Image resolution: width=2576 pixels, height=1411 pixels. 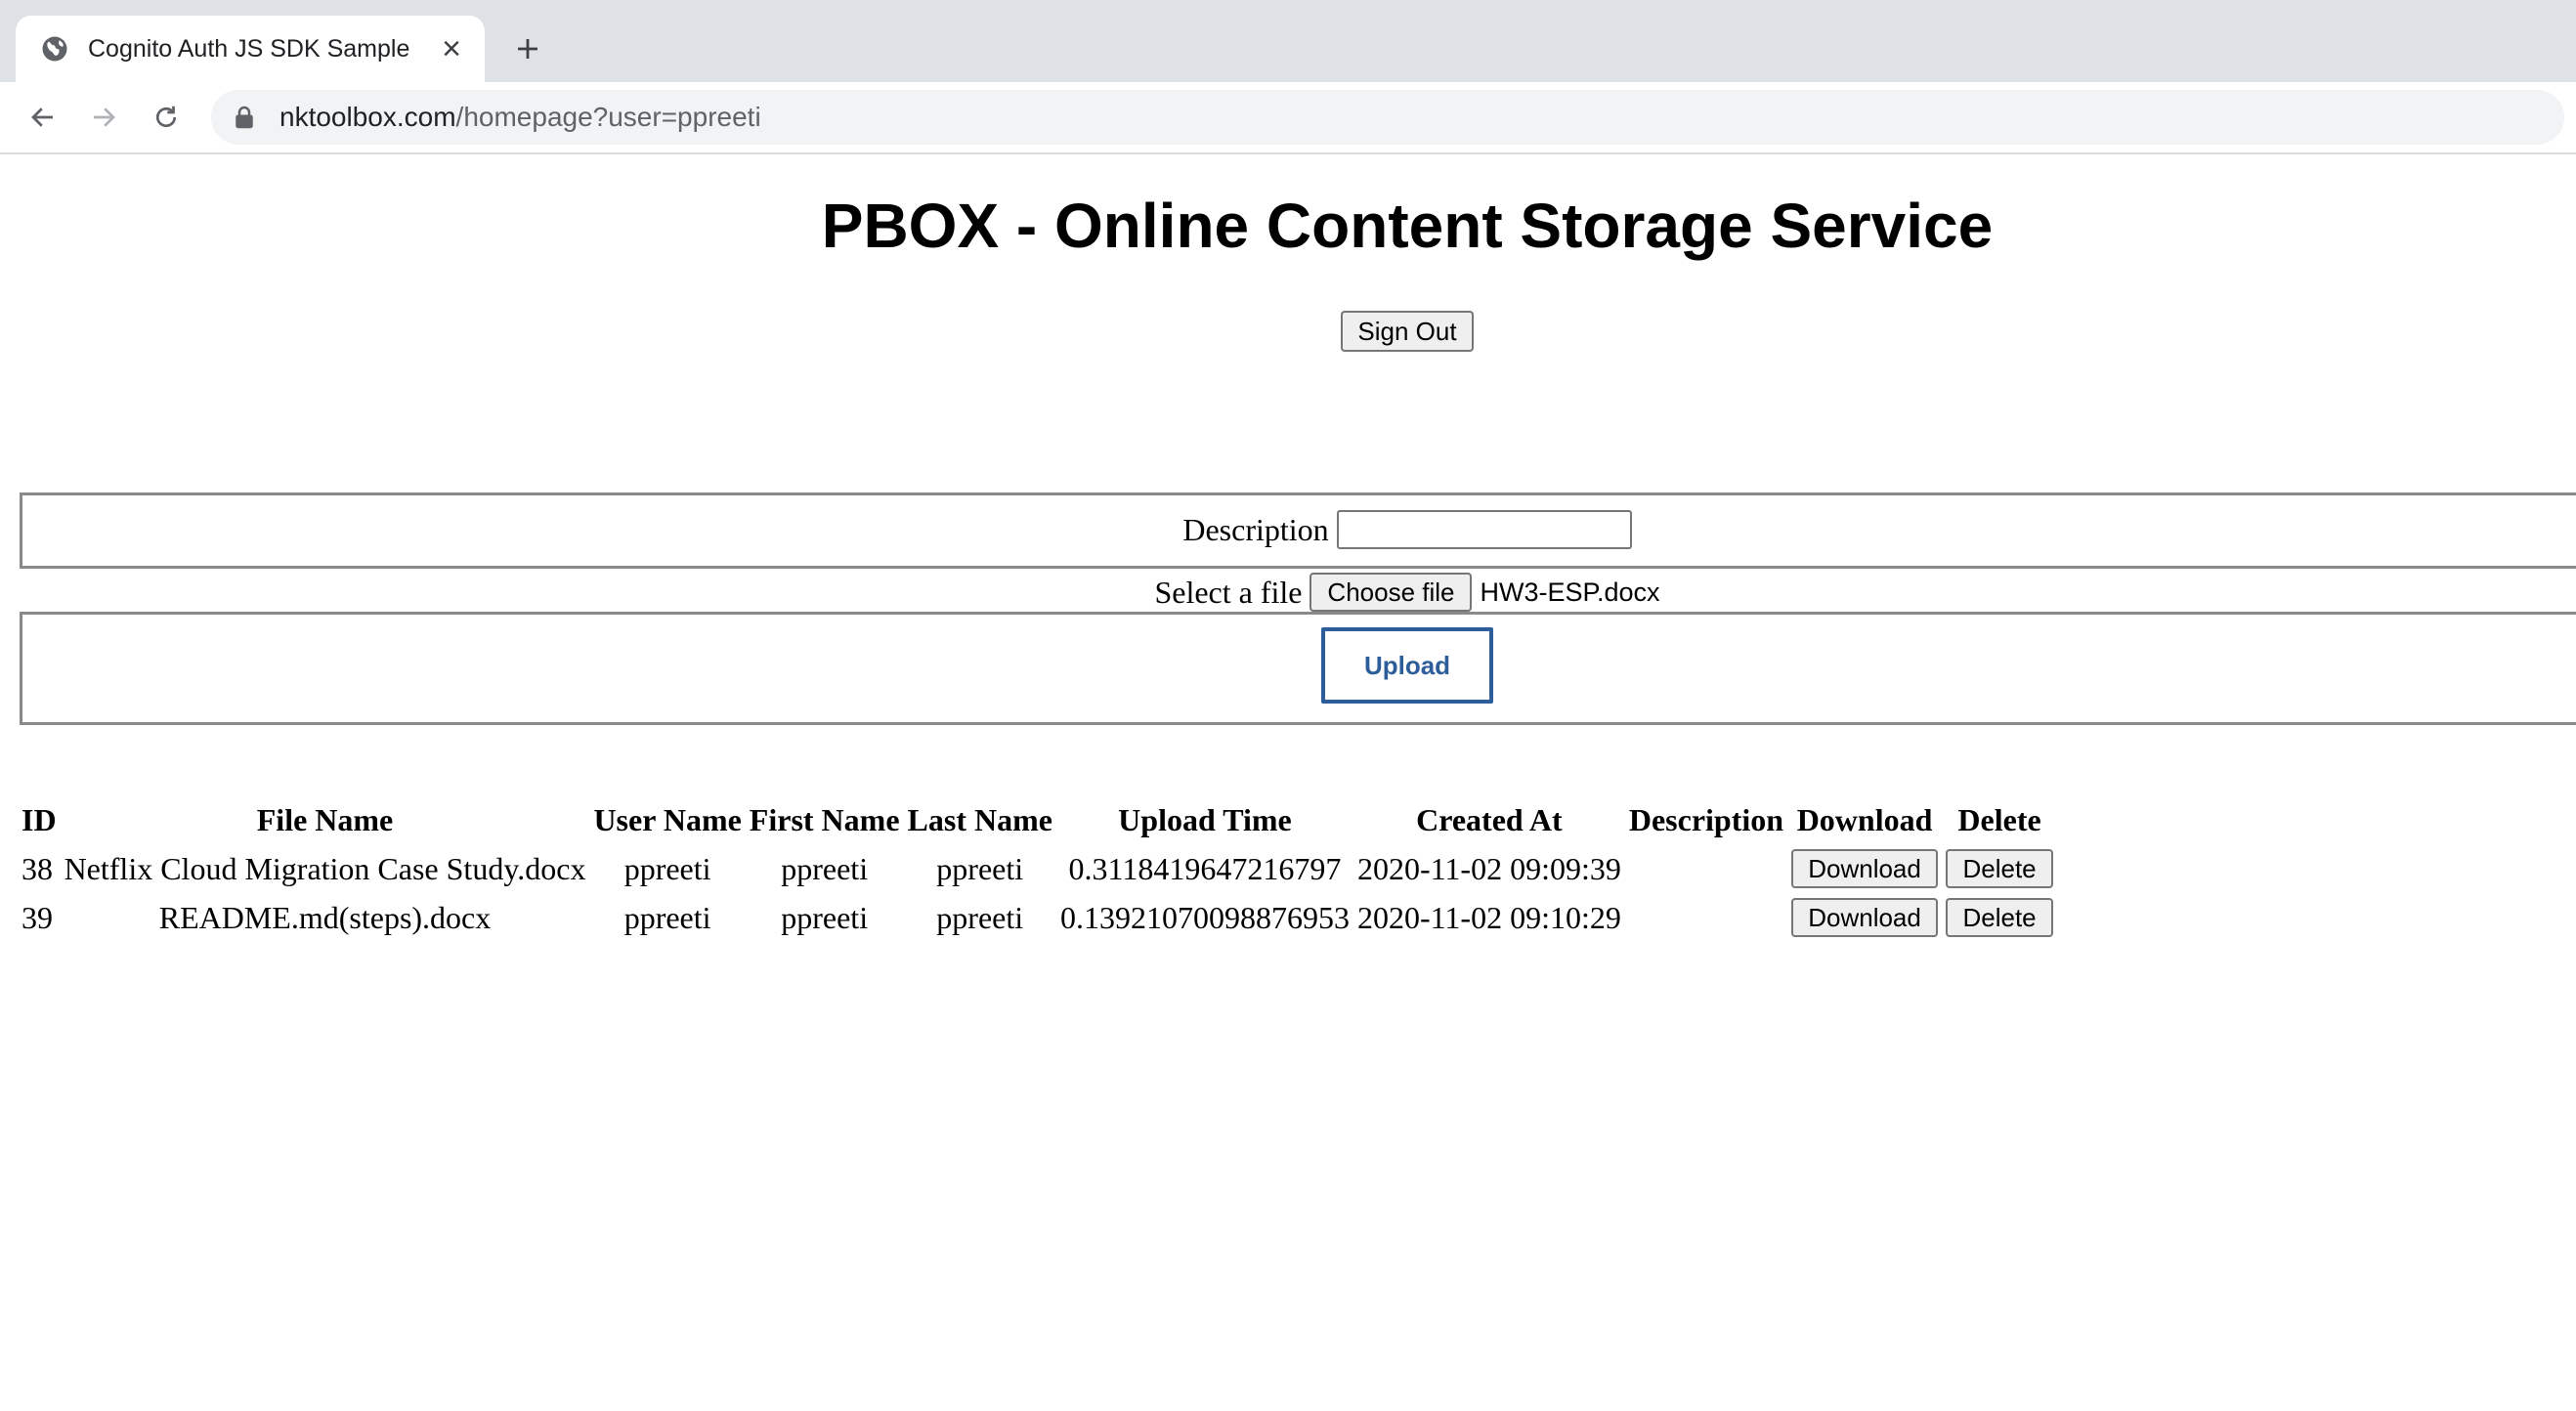 What do you see at coordinates (1489, 819) in the screenshot?
I see `column-header-created-at: Created At` at bounding box center [1489, 819].